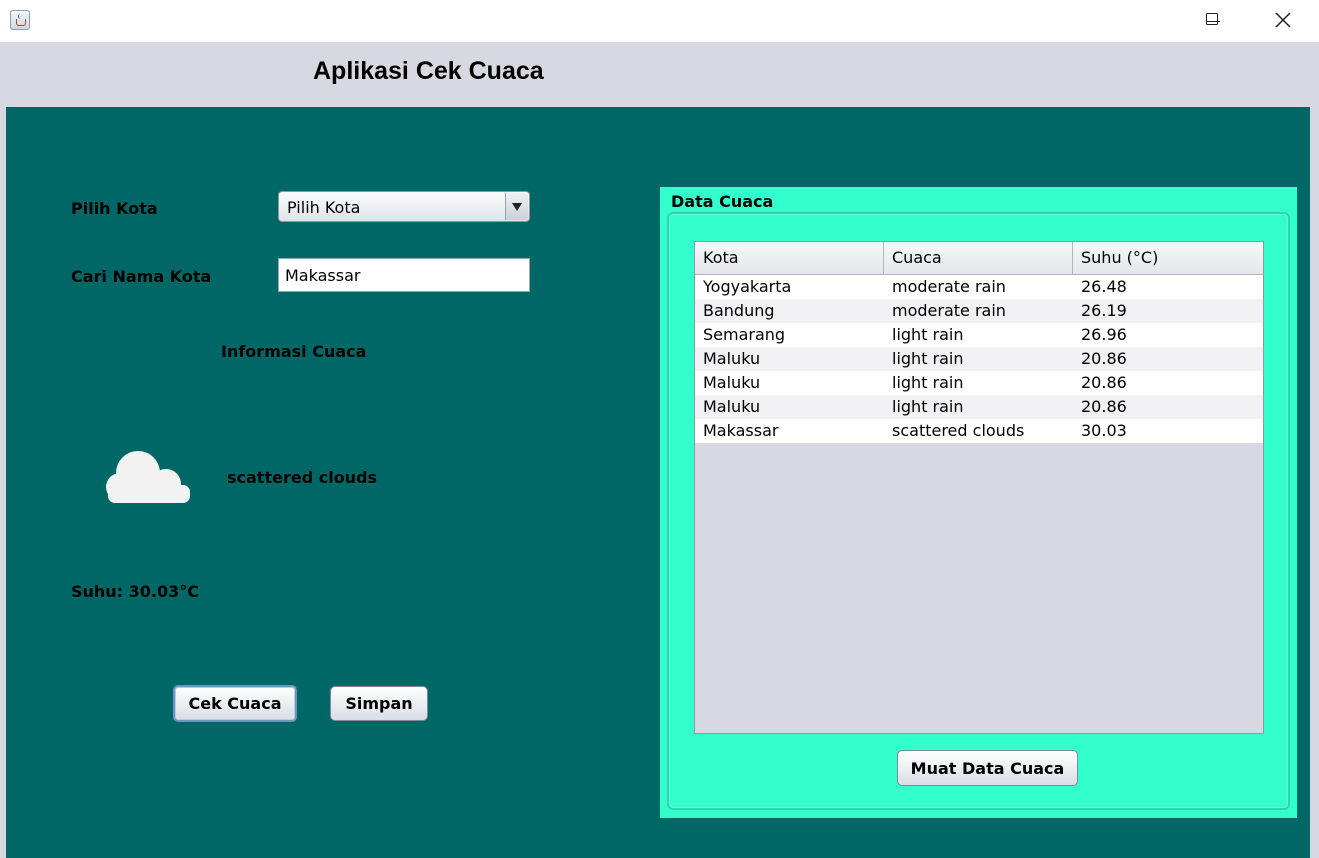  I want to click on window-frame-right, so click(1314, 482).